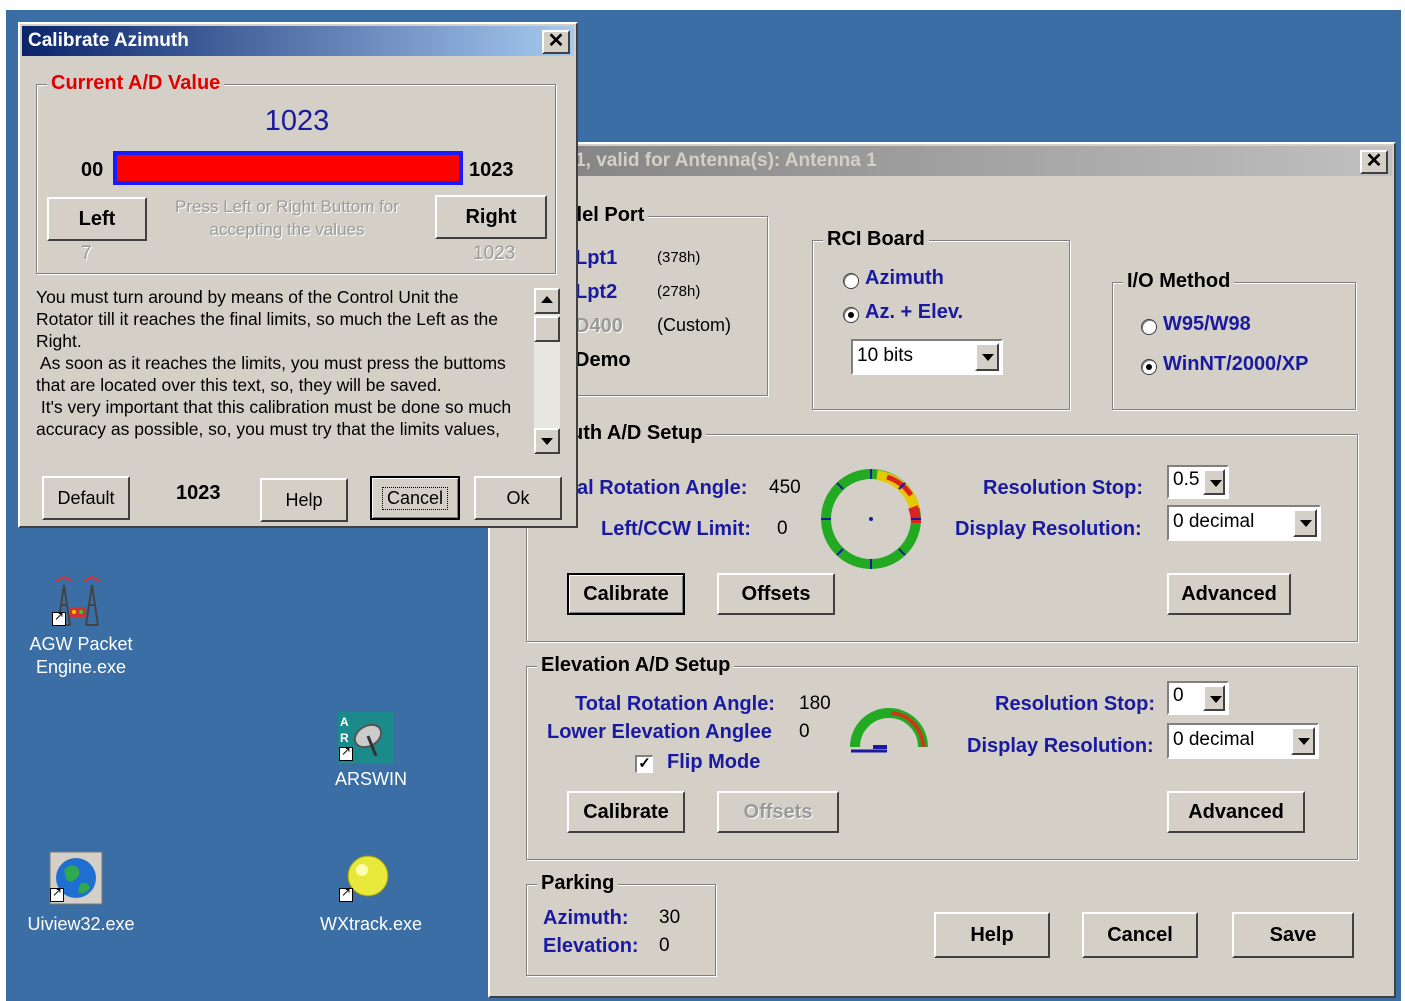 The width and height of the screenshot is (1405, 1001). What do you see at coordinates (1214, 739) in the screenshot?
I see `el-disp-res-value: 0 decimal` at bounding box center [1214, 739].